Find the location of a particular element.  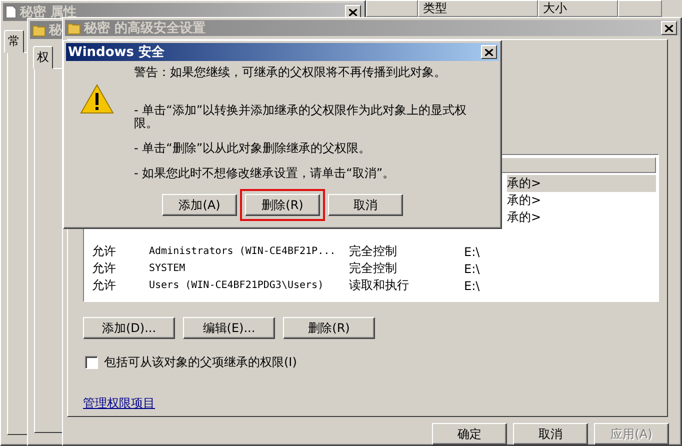

checkbox-label: 包括可从该对象的父项继承的权限(I) is located at coordinates (200, 362).